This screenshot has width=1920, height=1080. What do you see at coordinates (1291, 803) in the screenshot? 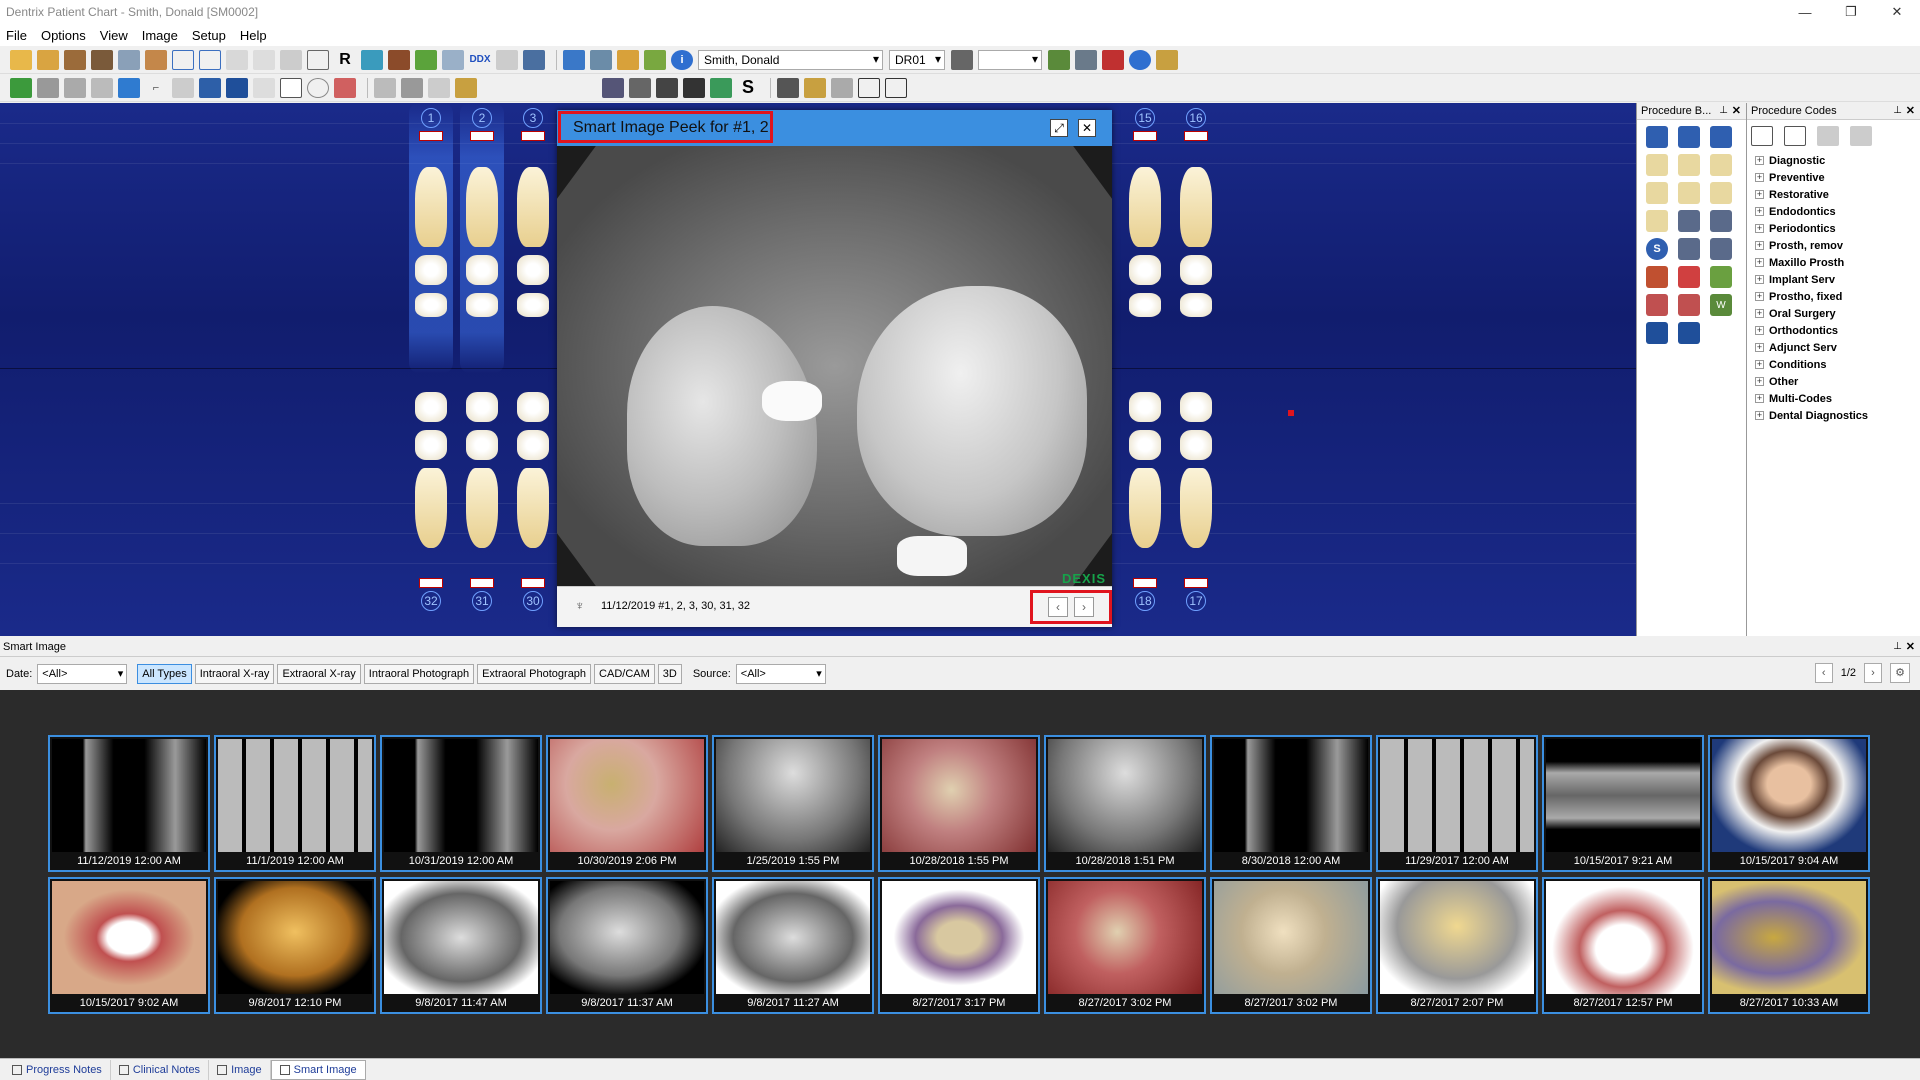
I see `image-thumbnail: 8/30/2018 12:00 AM` at bounding box center [1291, 803].